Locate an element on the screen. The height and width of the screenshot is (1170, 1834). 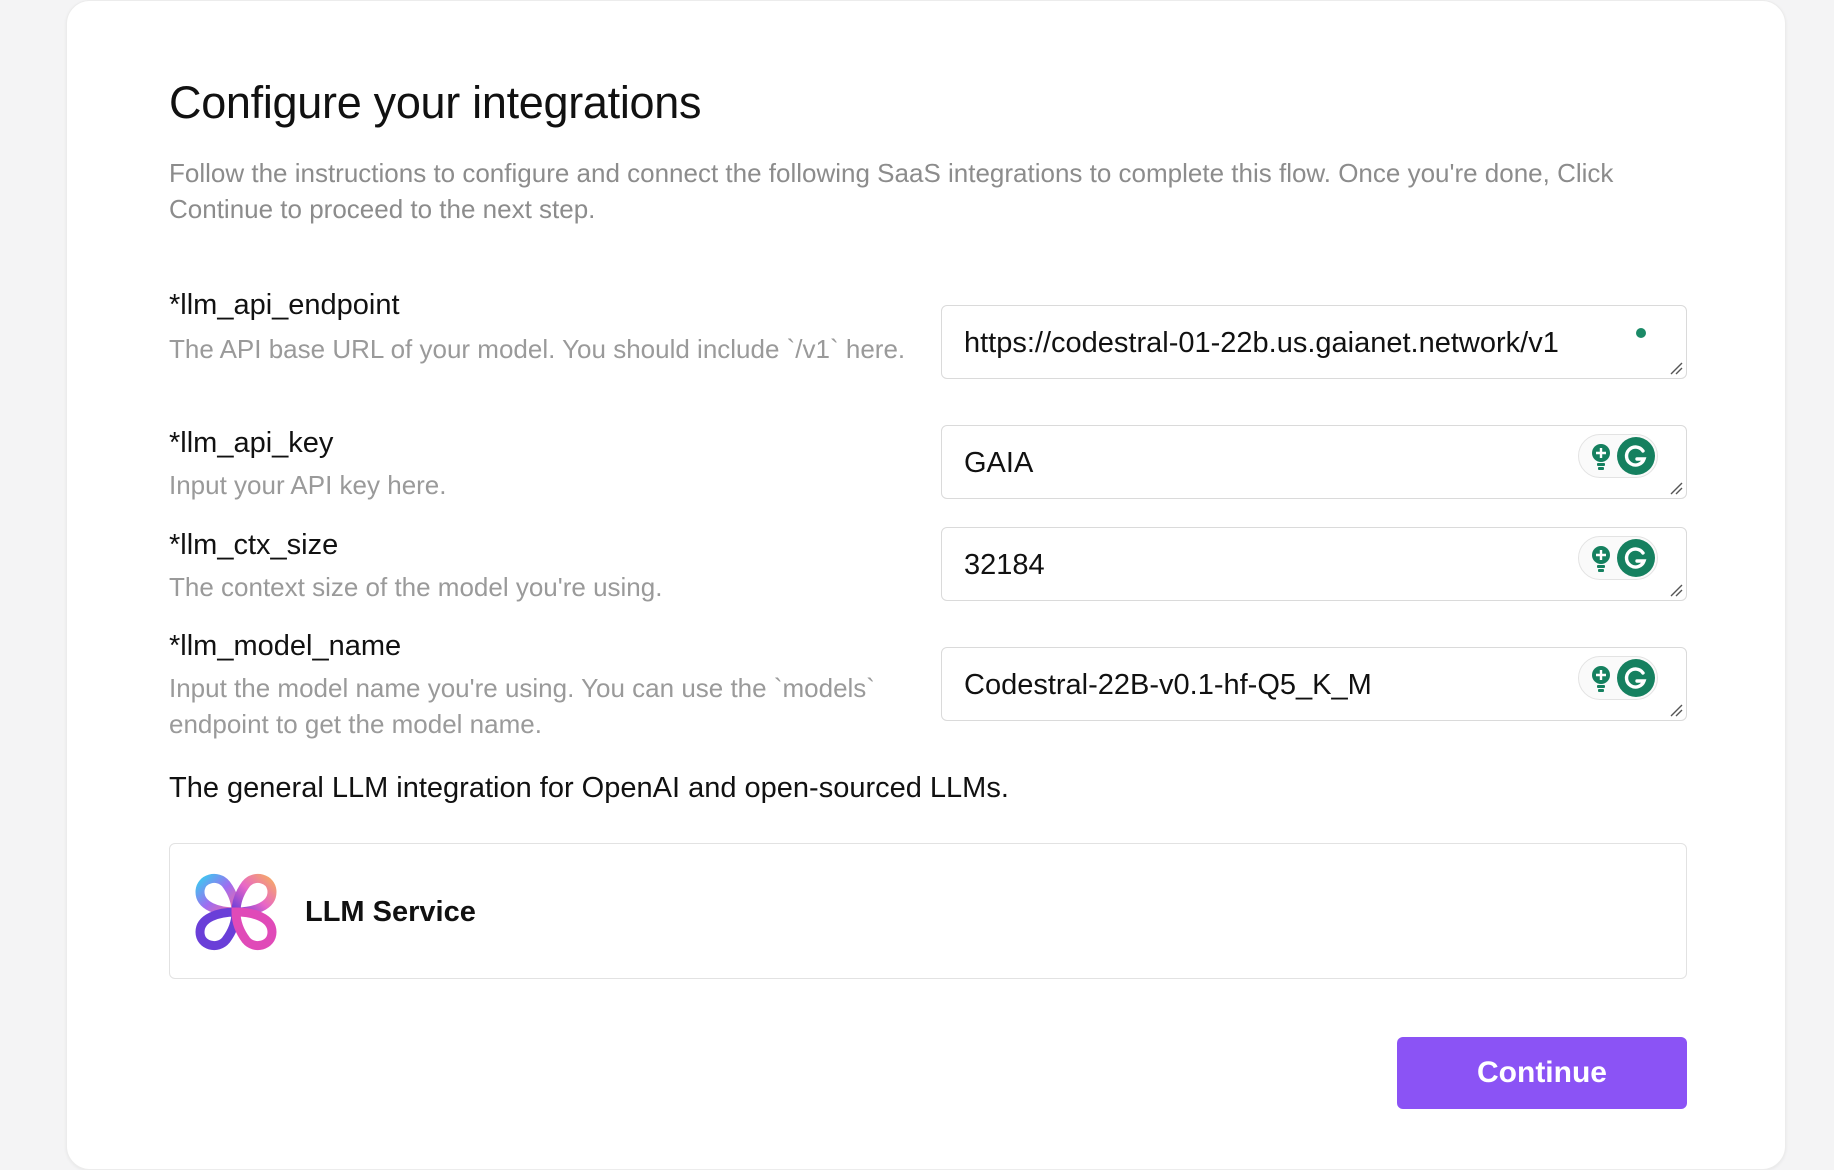
field-label-llm-api-key: *llm_api_key is located at coordinates (251, 443).